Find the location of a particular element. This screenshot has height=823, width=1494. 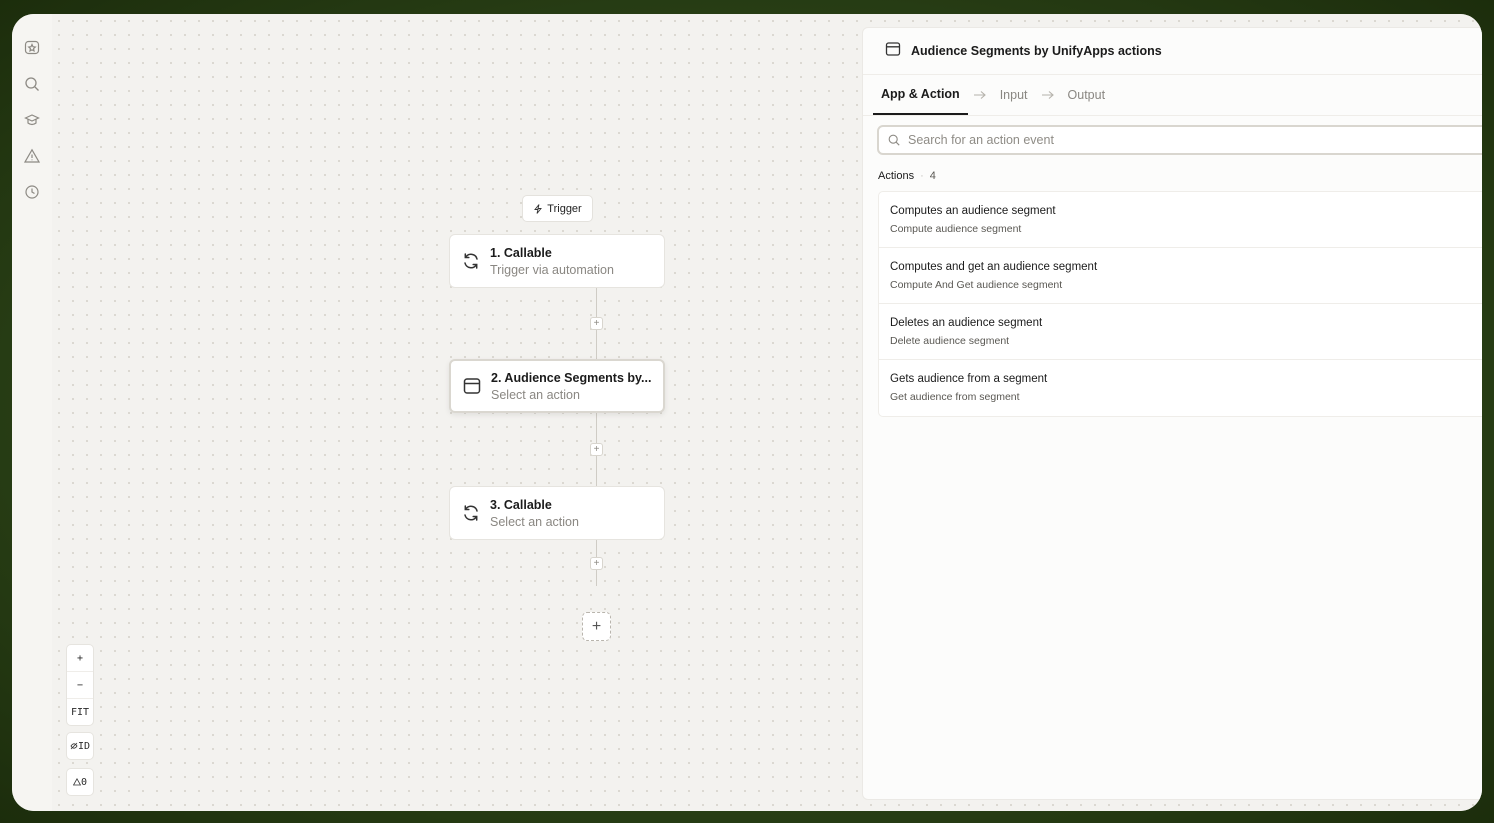

id-toggle-control: ID is located at coordinates (80, 746).